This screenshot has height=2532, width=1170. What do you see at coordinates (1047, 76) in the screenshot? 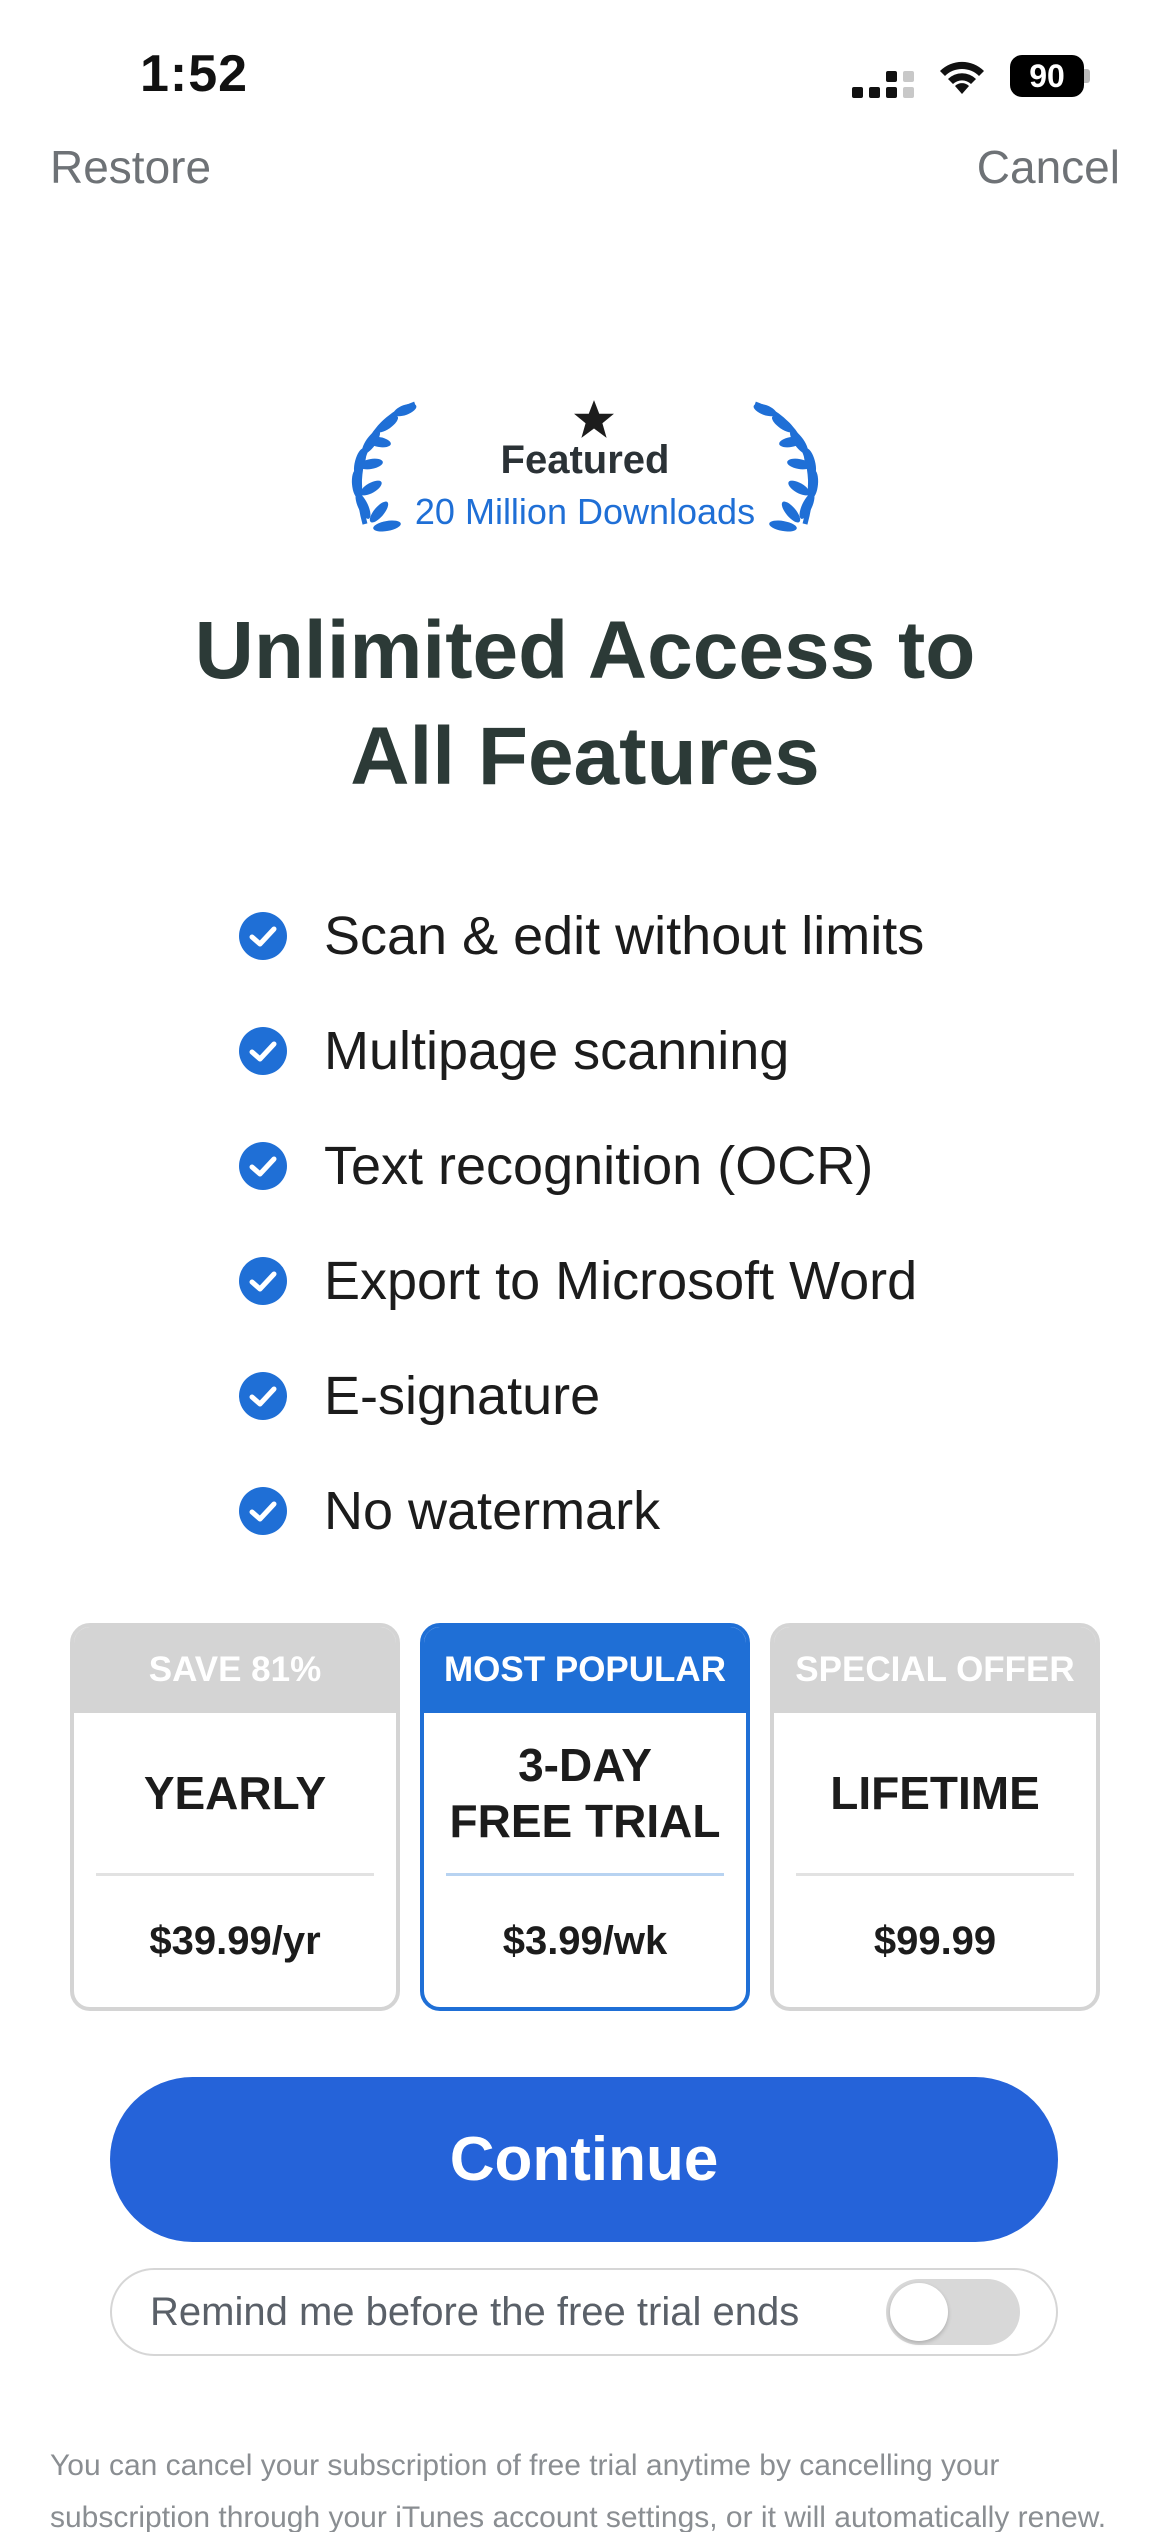
I see `battery-level: 90` at bounding box center [1047, 76].